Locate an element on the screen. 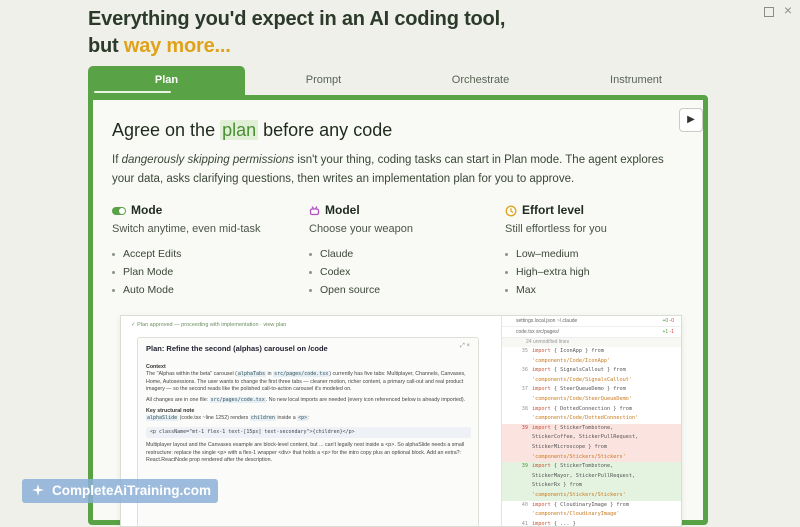  diff-code: { IconApp } from is located at coordinates (577, 351).